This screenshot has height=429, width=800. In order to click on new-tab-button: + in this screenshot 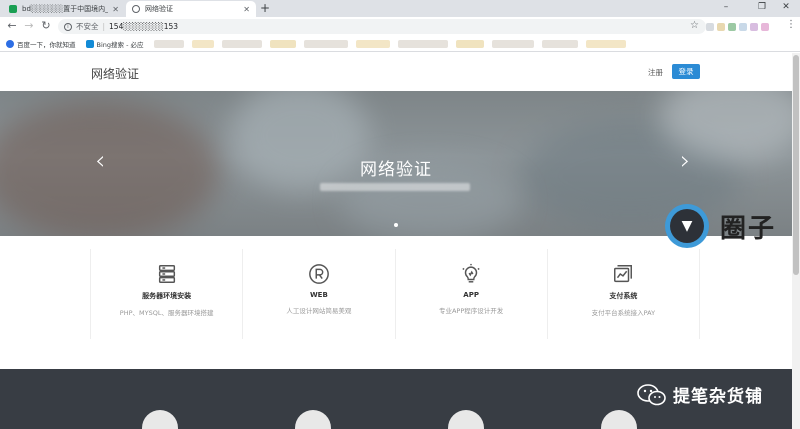, I will do `click(265, 8)`.